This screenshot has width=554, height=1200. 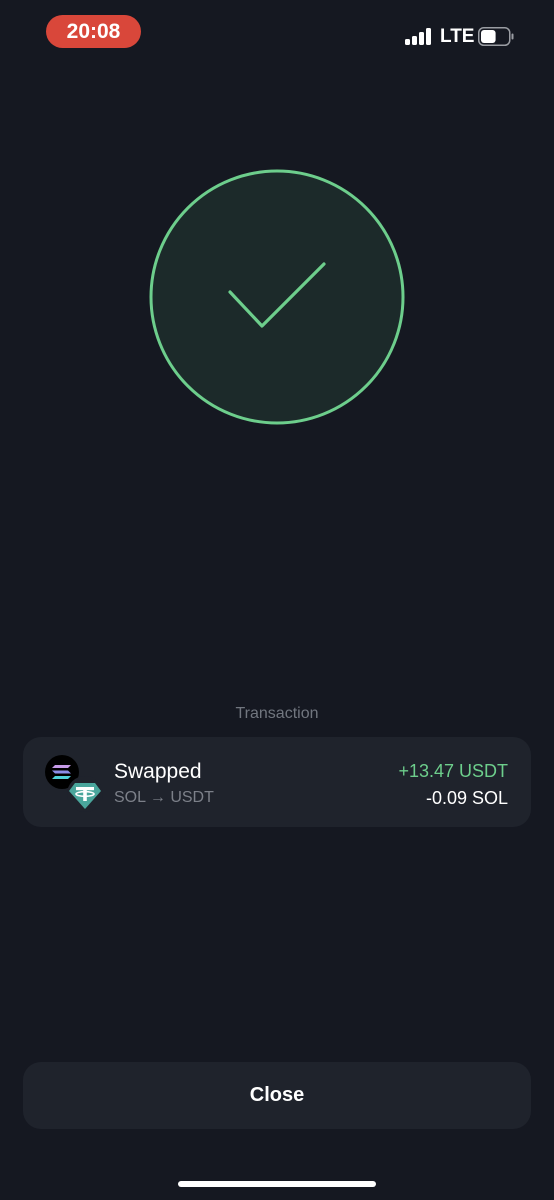 What do you see at coordinates (93, 31) in the screenshot?
I see `status-time: 20:08` at bounding box center [93, 31].